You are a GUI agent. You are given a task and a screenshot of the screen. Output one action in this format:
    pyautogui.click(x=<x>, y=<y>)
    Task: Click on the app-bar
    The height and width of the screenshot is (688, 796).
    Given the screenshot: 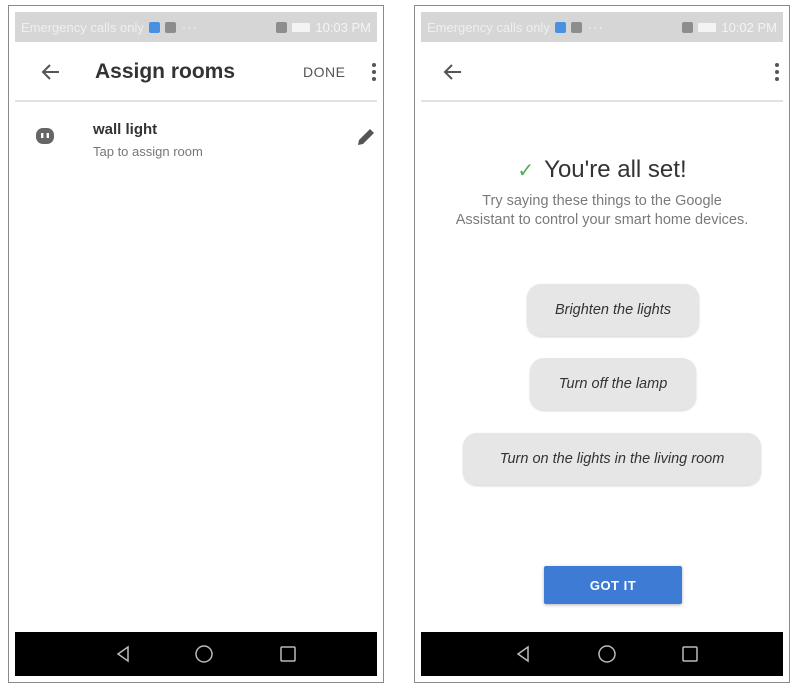 What is the action you would take?
    pyautogui.click(x=602, y=72)
    